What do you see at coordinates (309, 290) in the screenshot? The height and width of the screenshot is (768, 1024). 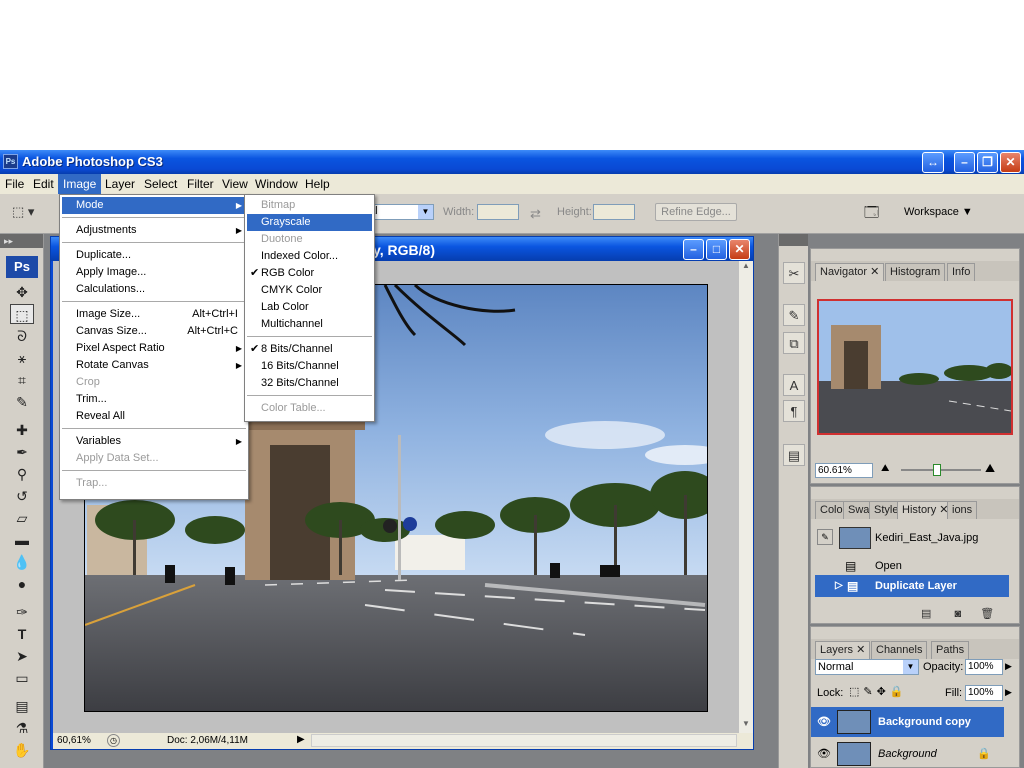 I see `mode-item-cmyk-color: CMYK Color` at bounding box center [309, 290].